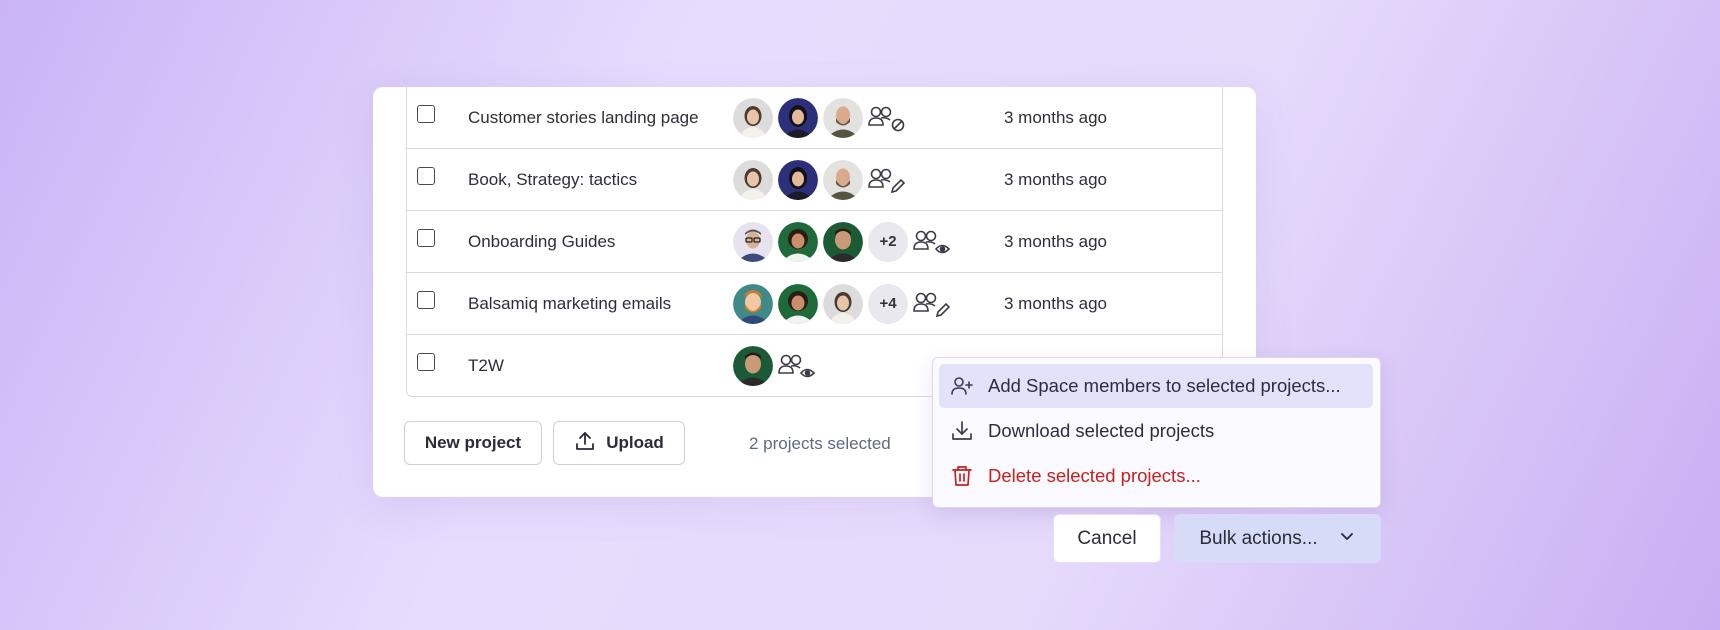 The image size is (1720, 630). I want to click on project-name: Onboarding Guides, so click(541, 242).